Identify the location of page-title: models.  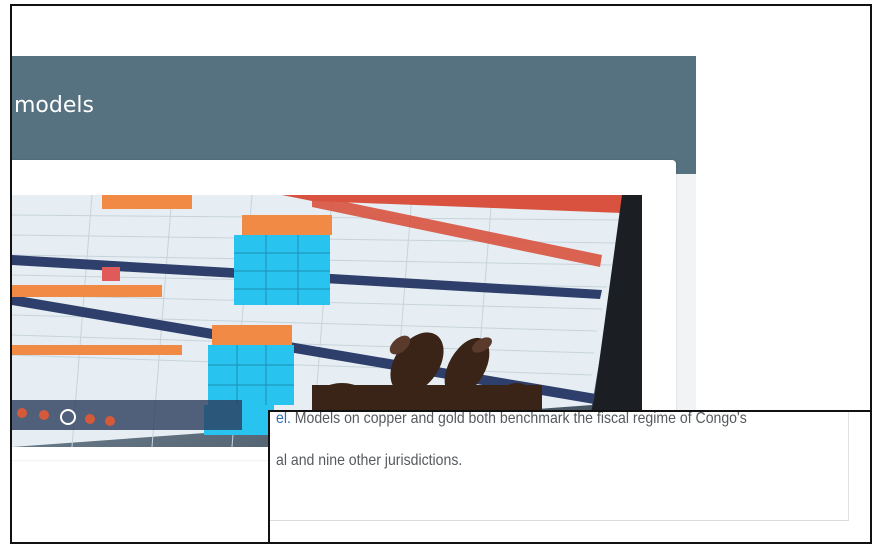
(54, 105).